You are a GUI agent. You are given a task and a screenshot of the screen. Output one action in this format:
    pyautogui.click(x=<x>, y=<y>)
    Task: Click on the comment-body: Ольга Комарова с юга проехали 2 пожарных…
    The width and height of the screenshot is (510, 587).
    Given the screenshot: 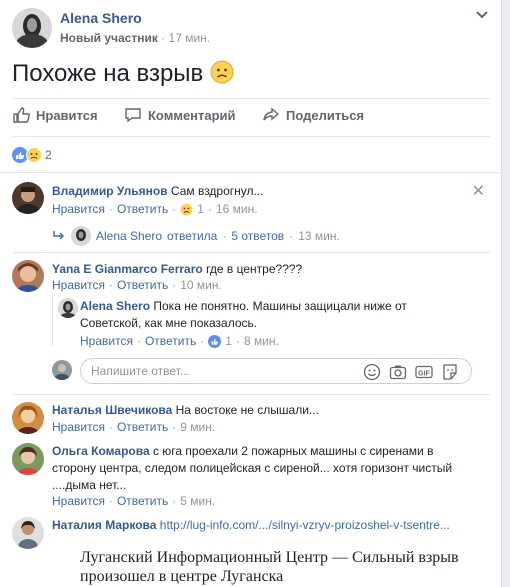 What is the action you would take?
    pyautogui.click(x=252, y=468)
    